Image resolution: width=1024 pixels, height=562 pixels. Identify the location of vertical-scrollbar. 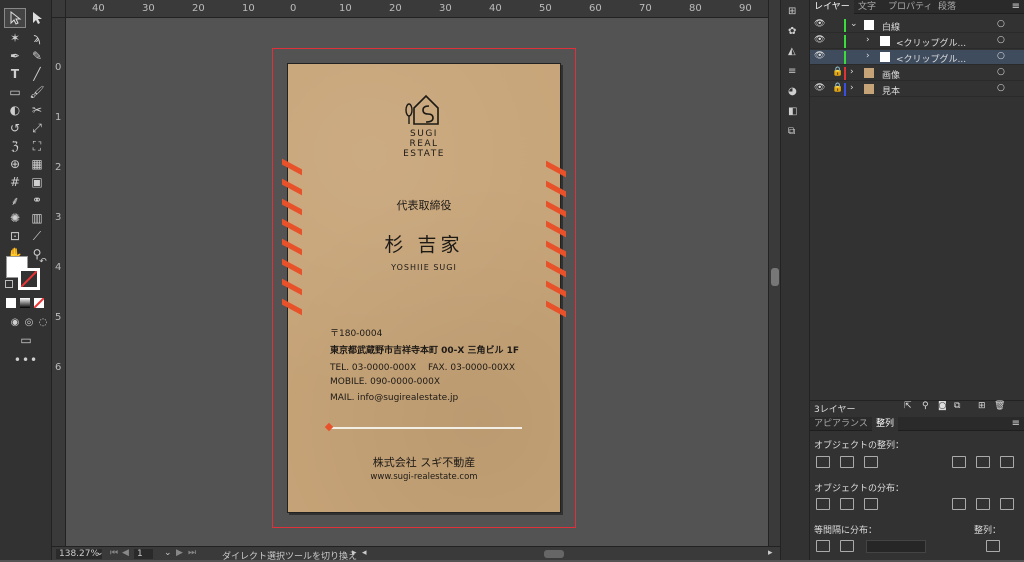
(774, 273).